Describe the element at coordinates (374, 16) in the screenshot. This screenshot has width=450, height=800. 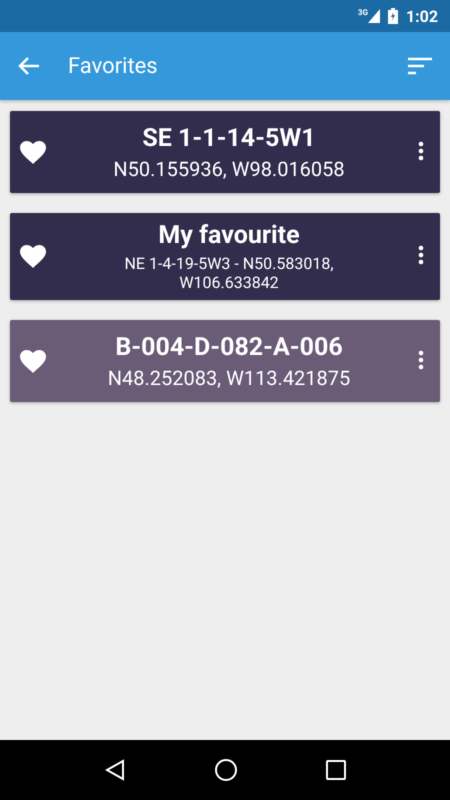
I see `signal-icon` at that location.